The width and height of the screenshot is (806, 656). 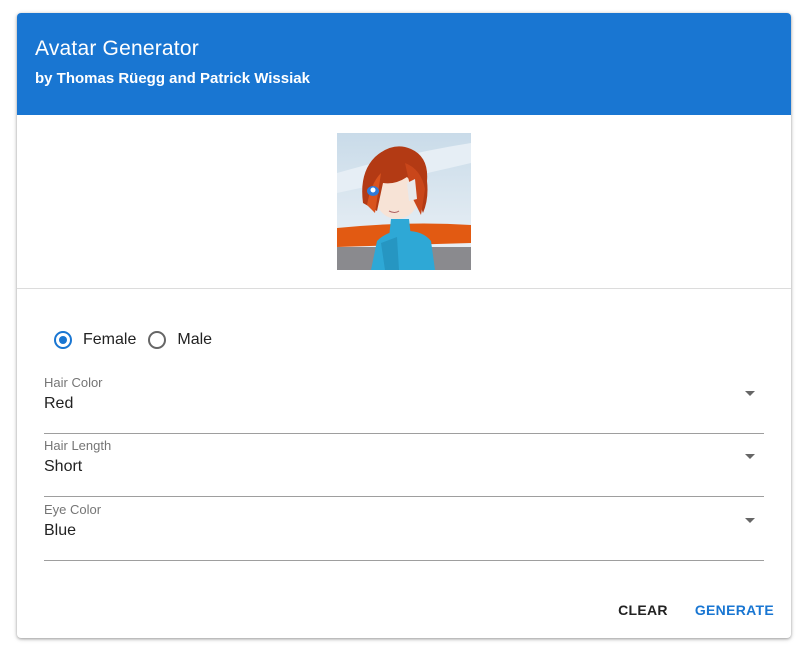 I want to click on hair-length-label: Hair Length, so click(x=78, y=445).